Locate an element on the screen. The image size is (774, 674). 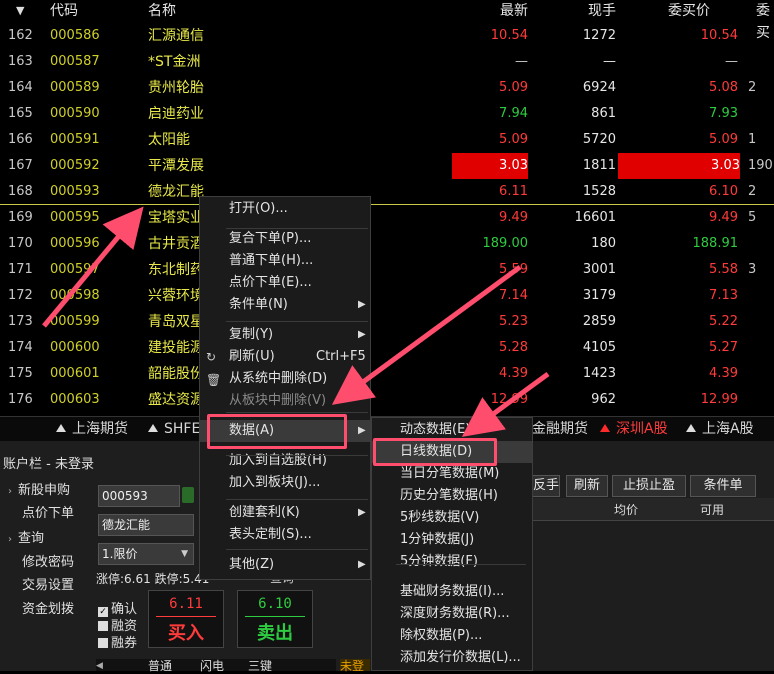
arrow-to-stock-row is located at coordinates (93, 267).